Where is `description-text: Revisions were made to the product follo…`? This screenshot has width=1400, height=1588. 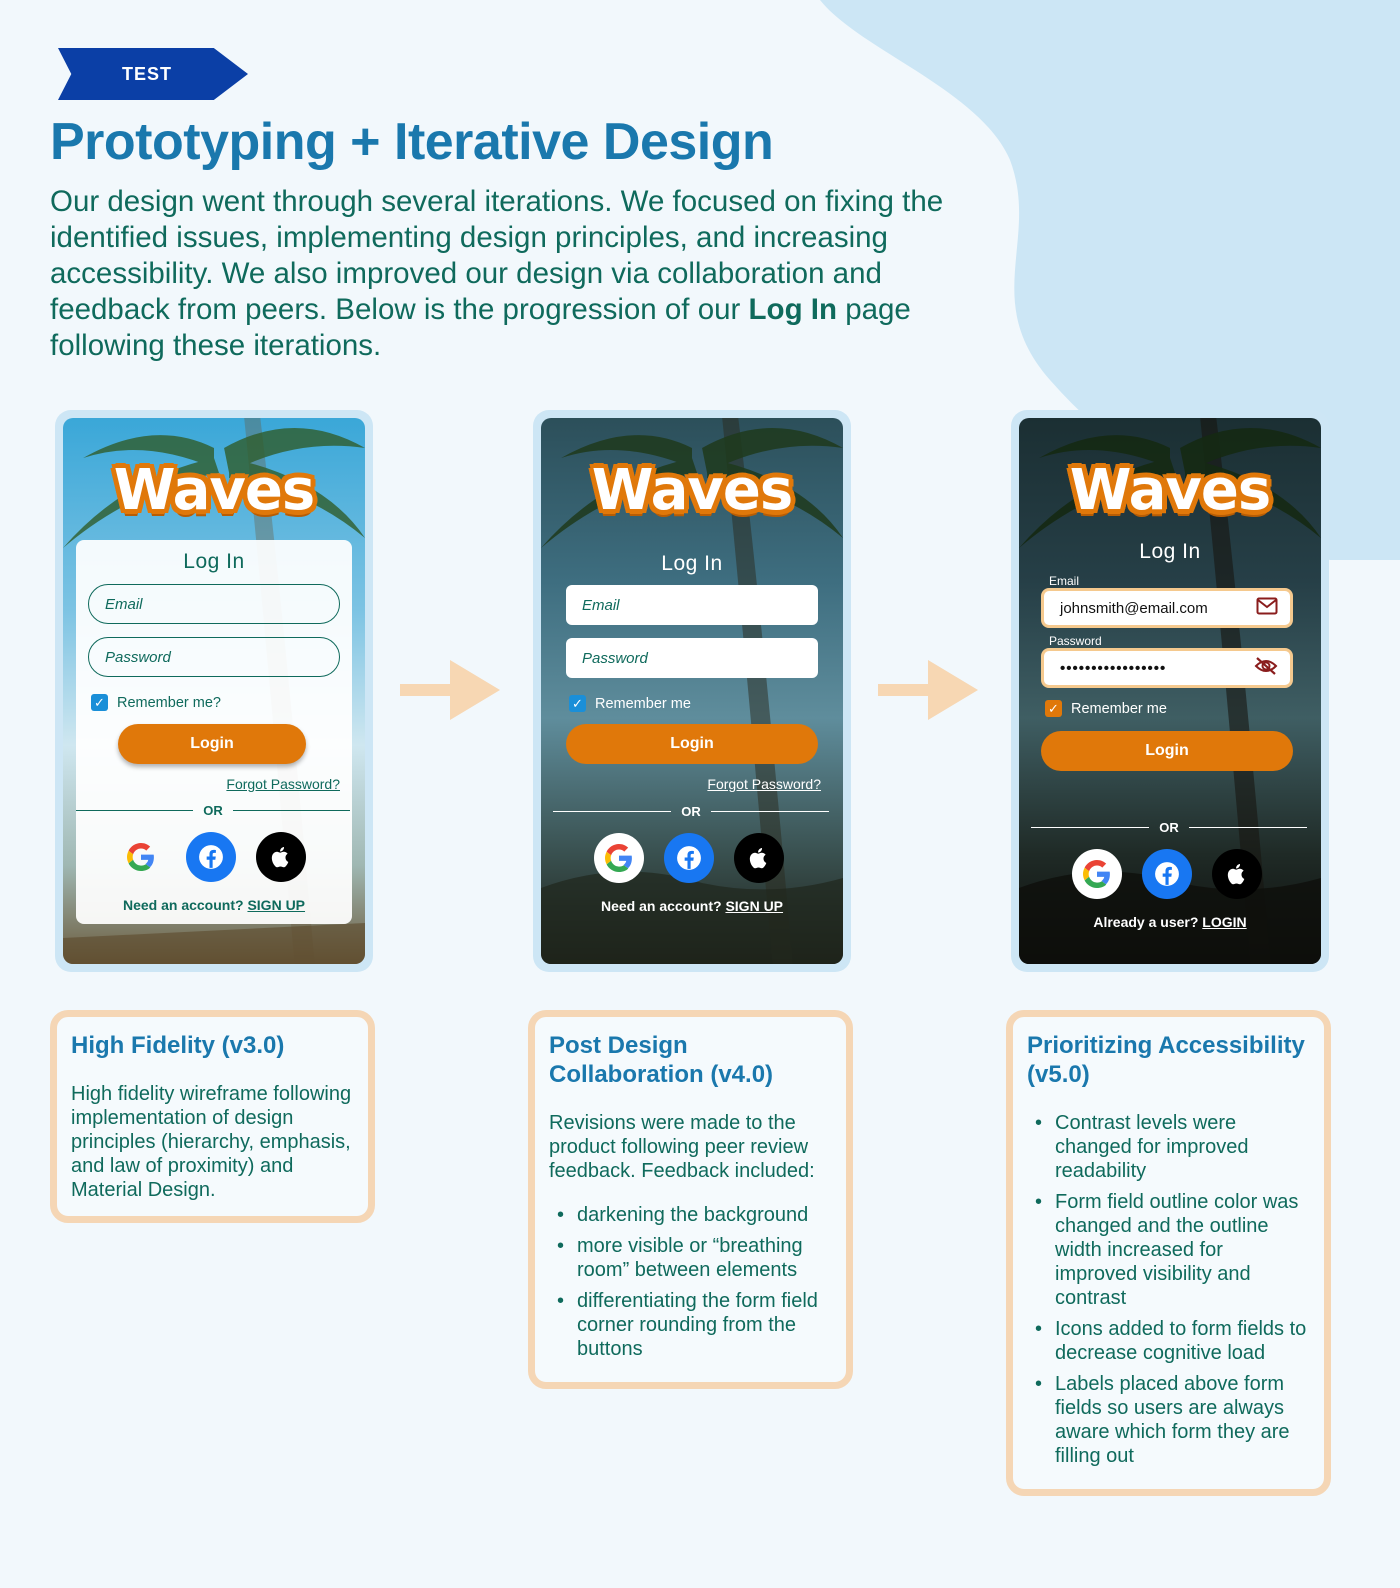 description-text: Revisions were made to the product follo… is located at coordinates (682, 1147).